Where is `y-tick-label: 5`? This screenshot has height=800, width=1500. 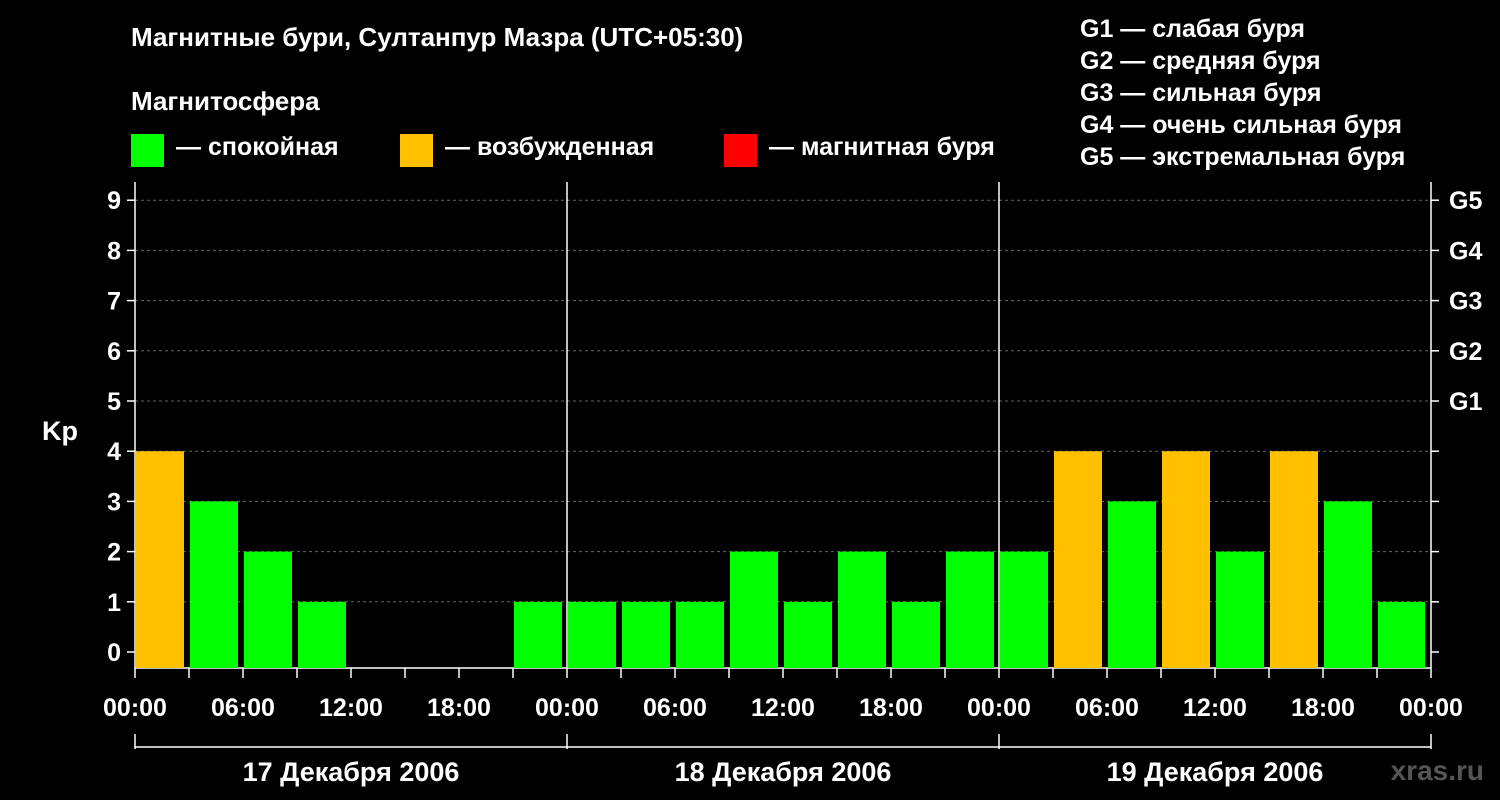
y-tick-label: 5 is located at coordinates (114, 402).